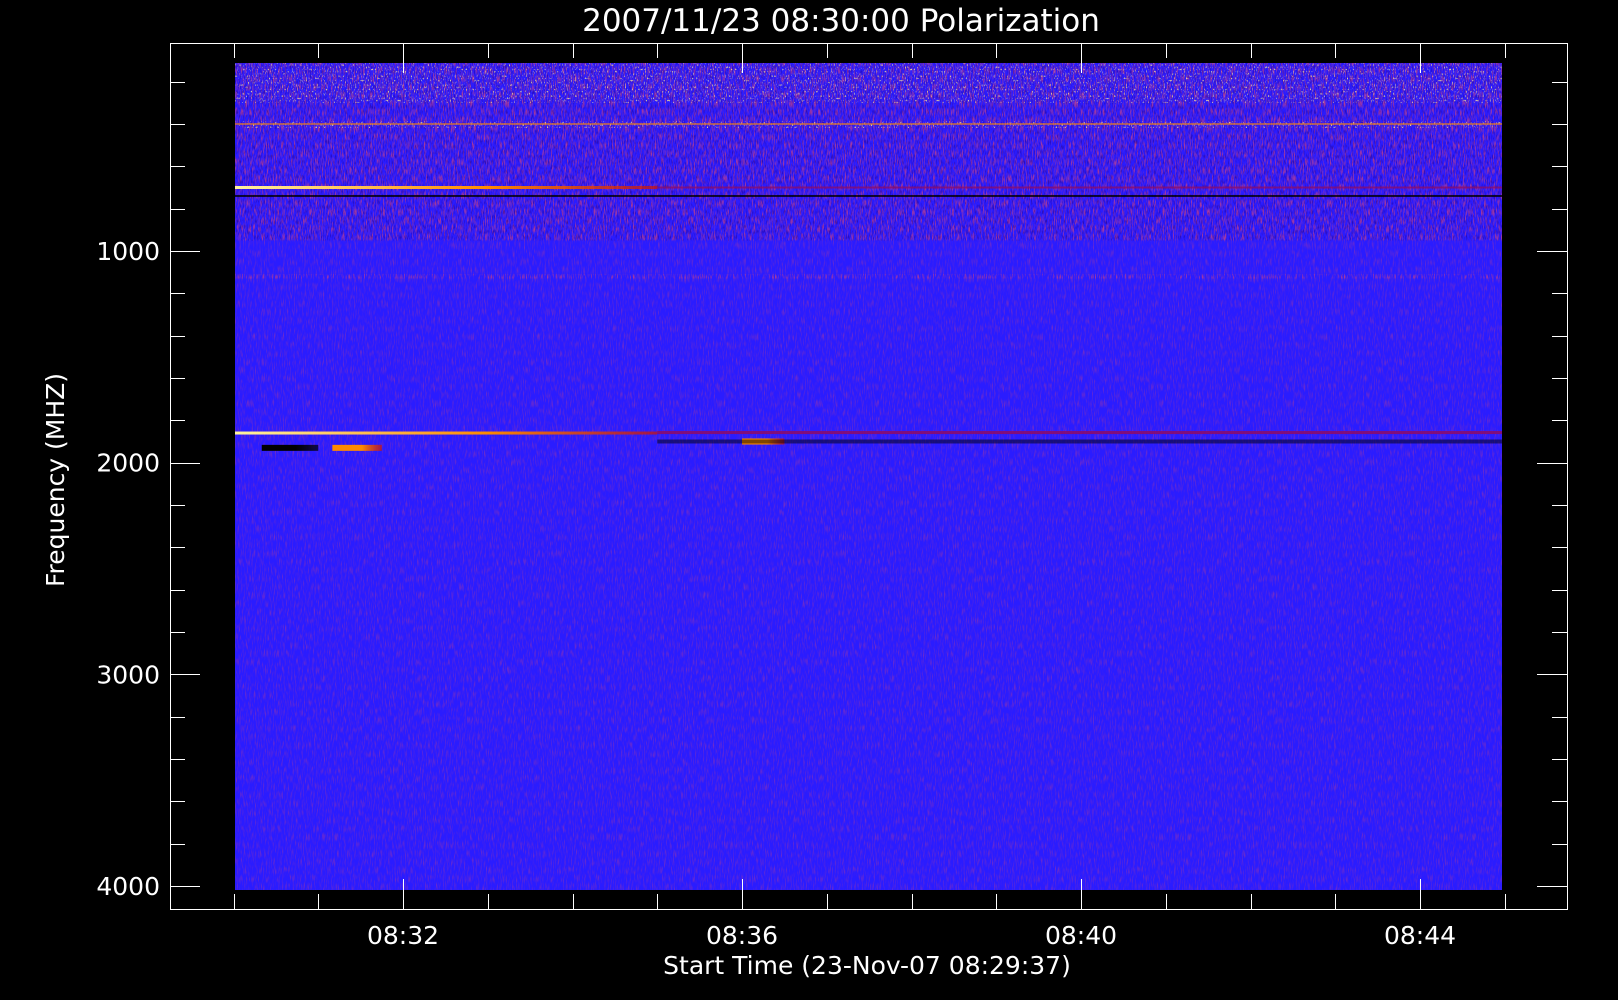  Describe the element at coordinates (841, 21) in the screenshot. I see `chart-title: 2007/11/23 08:30:00 Polarization` at that location.